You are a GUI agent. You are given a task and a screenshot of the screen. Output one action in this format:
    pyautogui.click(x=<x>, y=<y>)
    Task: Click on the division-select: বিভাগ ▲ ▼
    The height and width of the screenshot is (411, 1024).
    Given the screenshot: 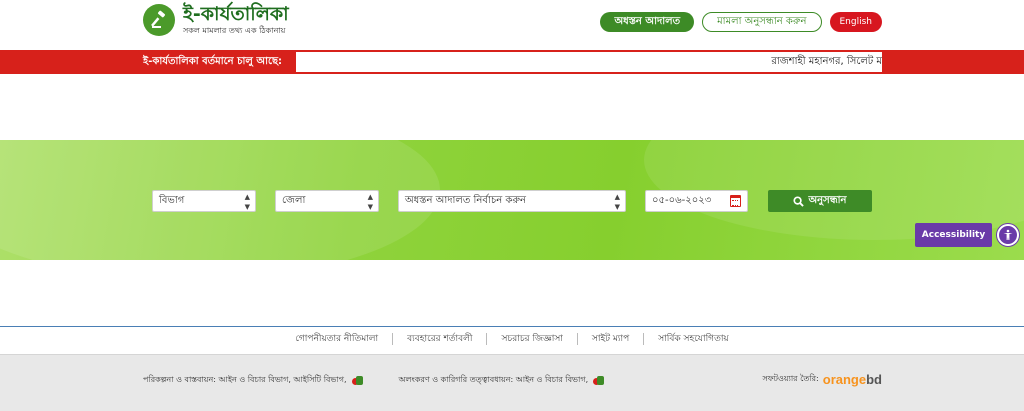 What is the action you would take?
    pyautogui.click(x=204, y=201)
    